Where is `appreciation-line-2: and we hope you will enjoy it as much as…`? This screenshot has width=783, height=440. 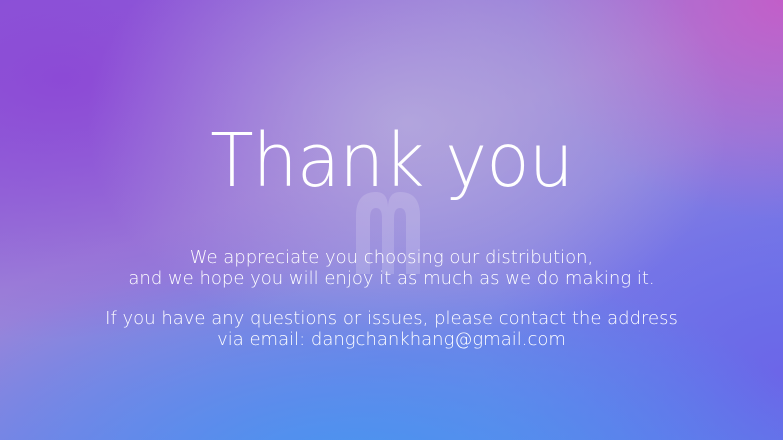 appreciation-line-2: and we hope you will enjoy it as much as… is located at coordinates (391, 278).